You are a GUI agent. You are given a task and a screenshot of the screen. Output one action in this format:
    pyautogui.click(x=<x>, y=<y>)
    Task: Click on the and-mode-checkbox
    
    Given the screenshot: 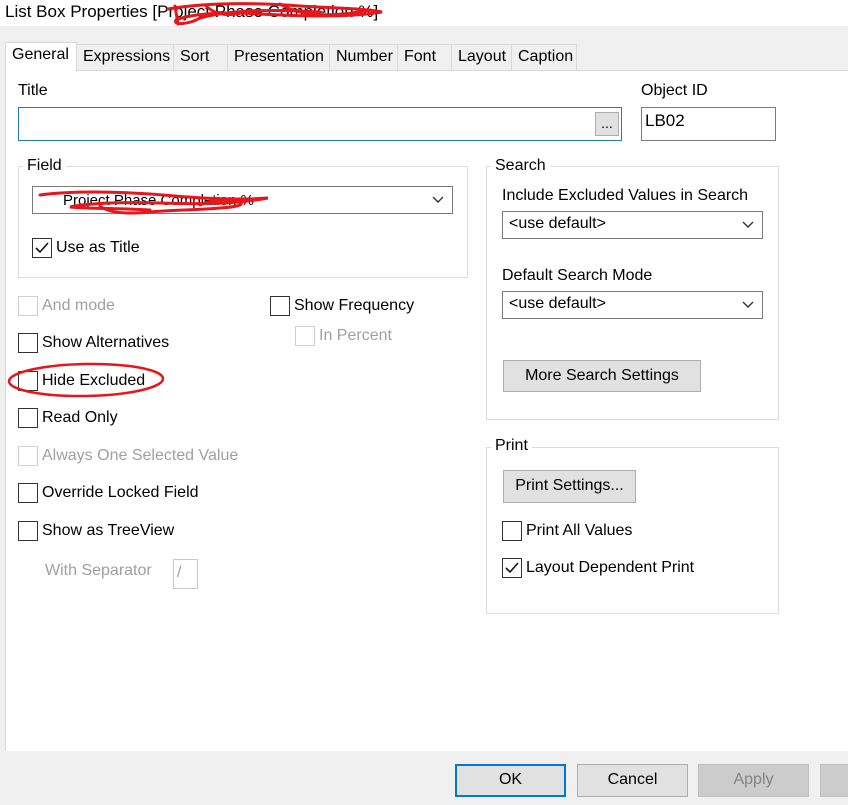 What is the action you would take?
    pyautogui.click(x=28, y=306)
    